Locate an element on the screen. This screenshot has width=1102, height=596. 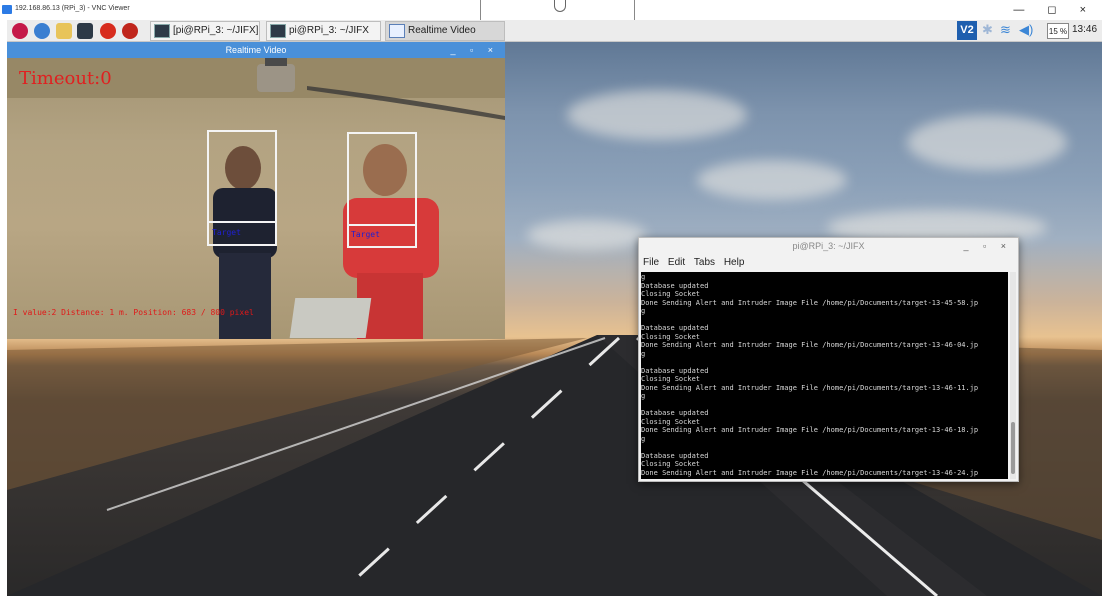
task-label: pi@RPi_3: ~/JIFX is located at coordinates (329, 30).